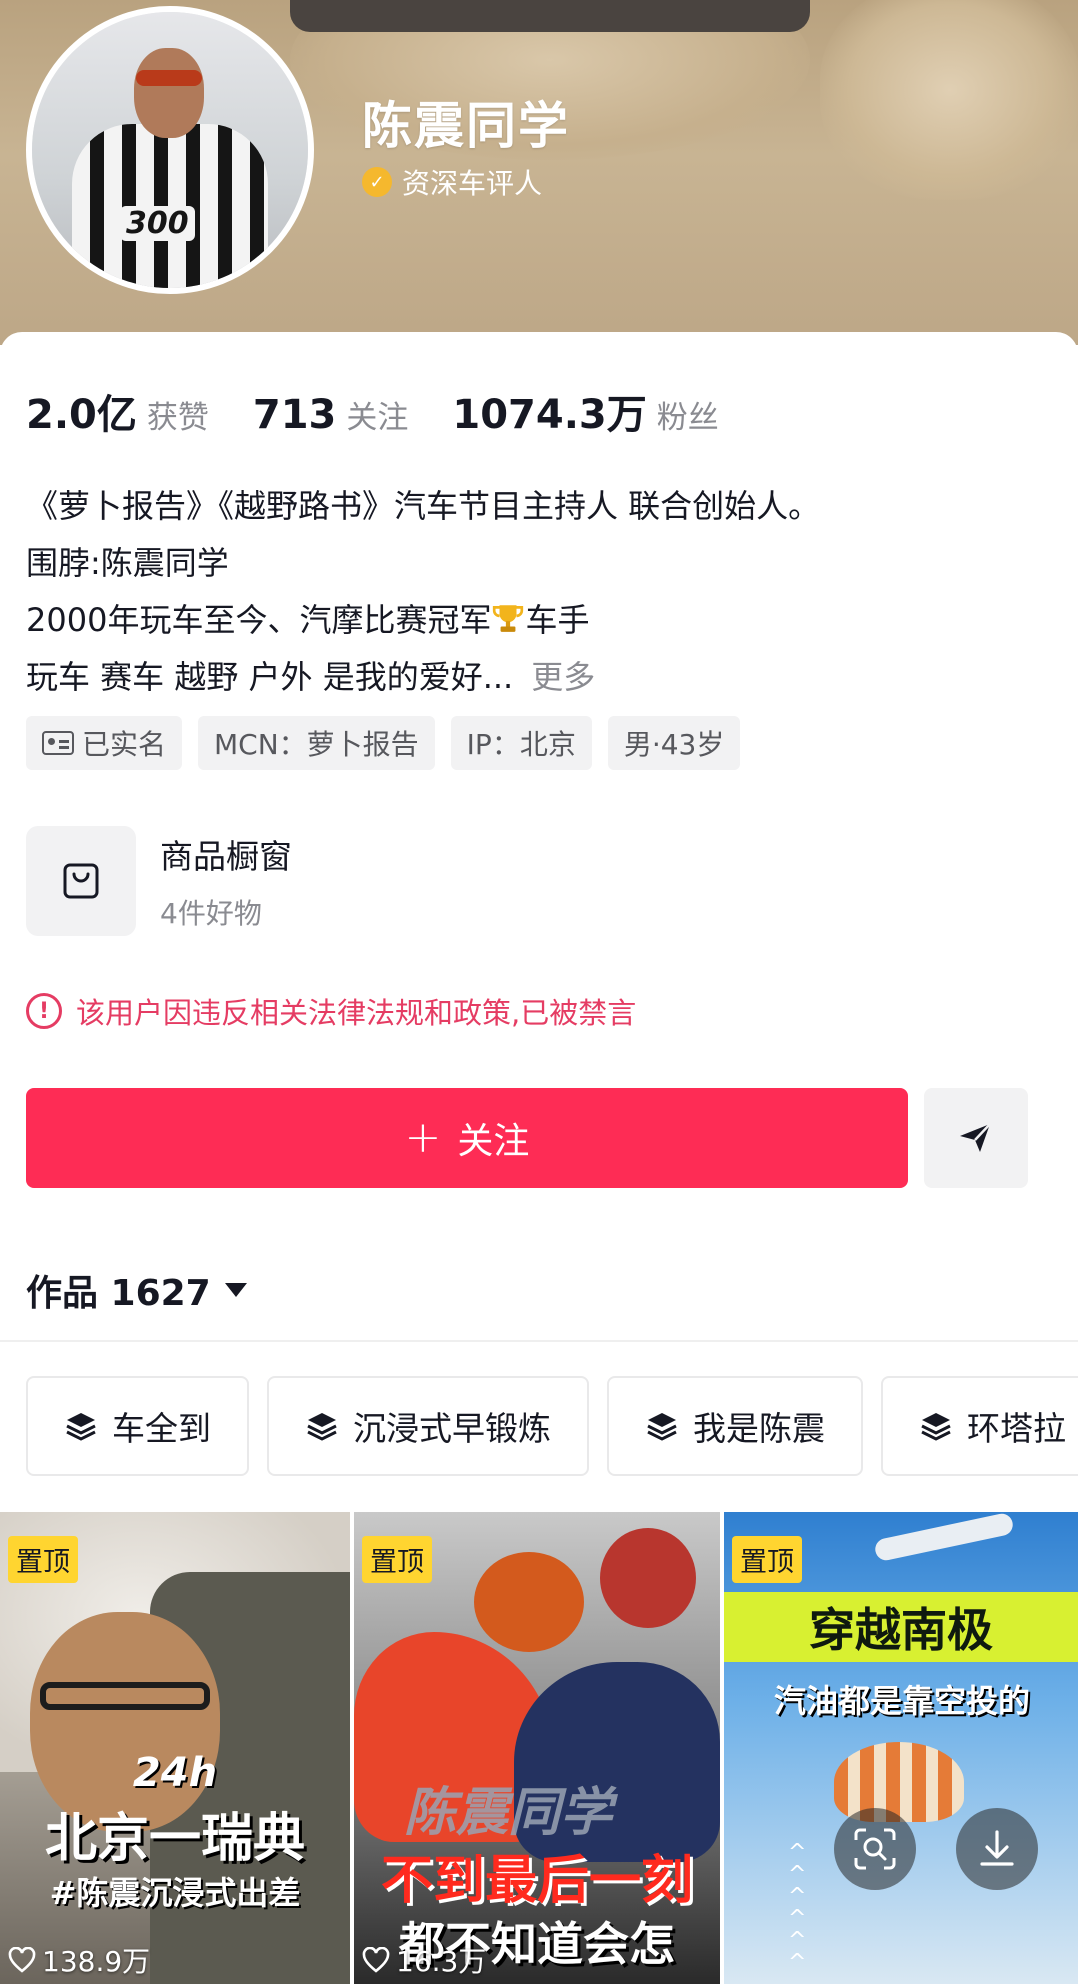 The image size is (1078, 1984). I want to click on tag-label: IP：北京, so click(521, 744).